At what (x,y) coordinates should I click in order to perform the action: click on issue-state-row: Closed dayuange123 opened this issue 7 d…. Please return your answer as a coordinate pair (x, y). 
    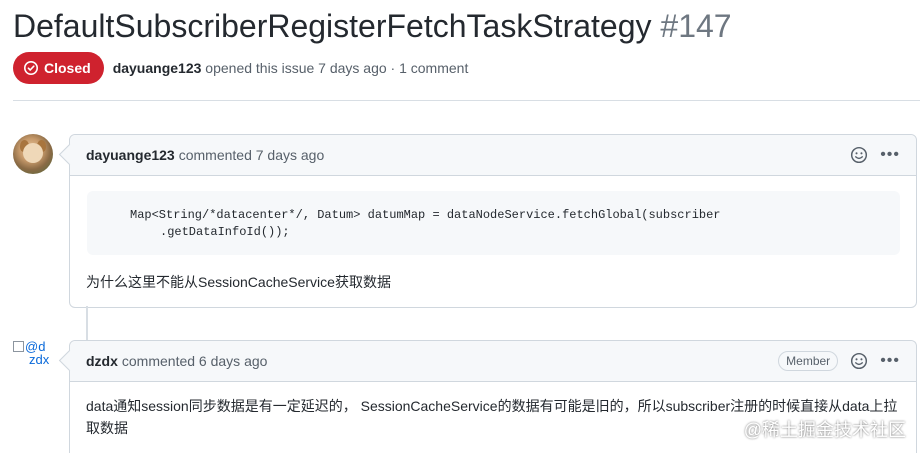
    Looking at the image, I should click on (240, 68).